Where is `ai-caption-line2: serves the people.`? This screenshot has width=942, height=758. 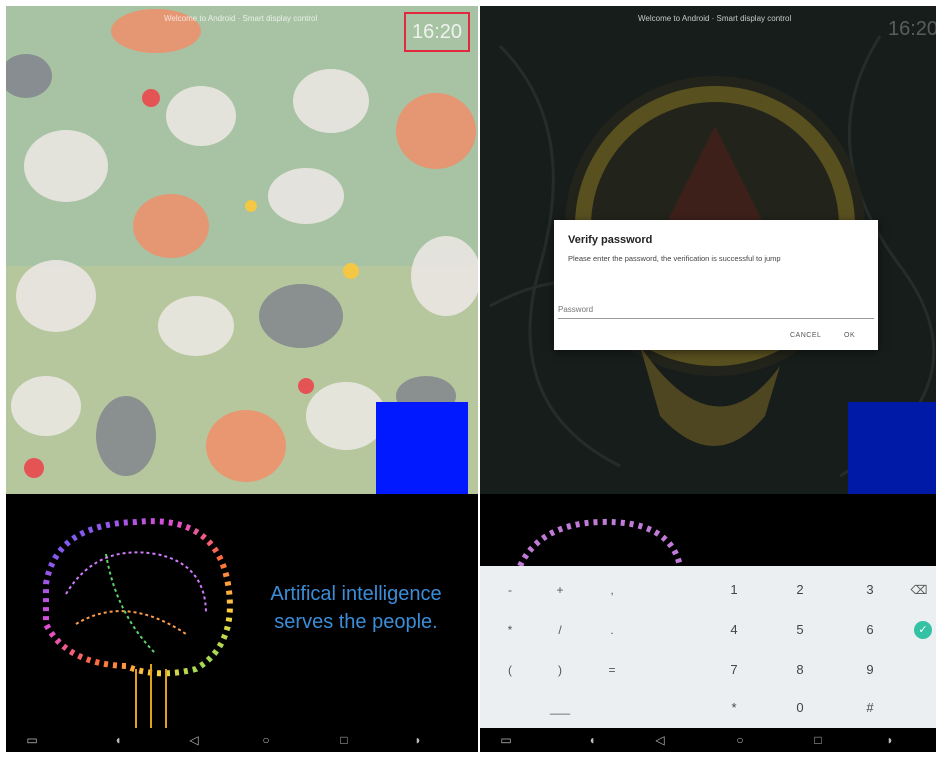 ai-caption-line2: serves the people. is located at coordinates (356, 622).